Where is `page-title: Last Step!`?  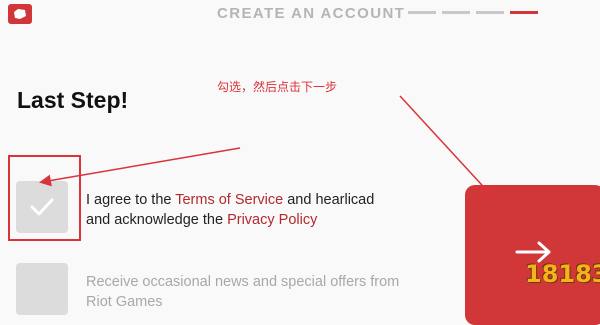
page-title: Last Step! is located at coordinates (73, 100).